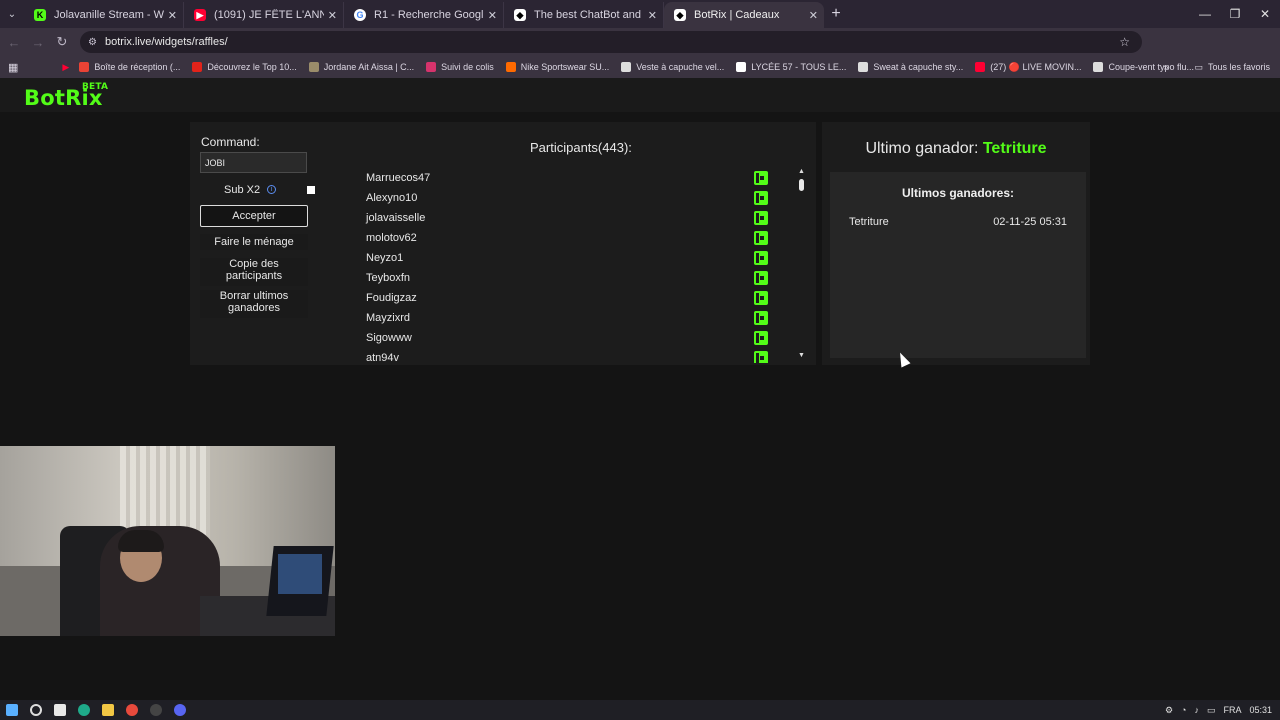 The height and width of the screenshot is (720, 1280). I want to click on folder-icon: ▭, so click(1198, 66).